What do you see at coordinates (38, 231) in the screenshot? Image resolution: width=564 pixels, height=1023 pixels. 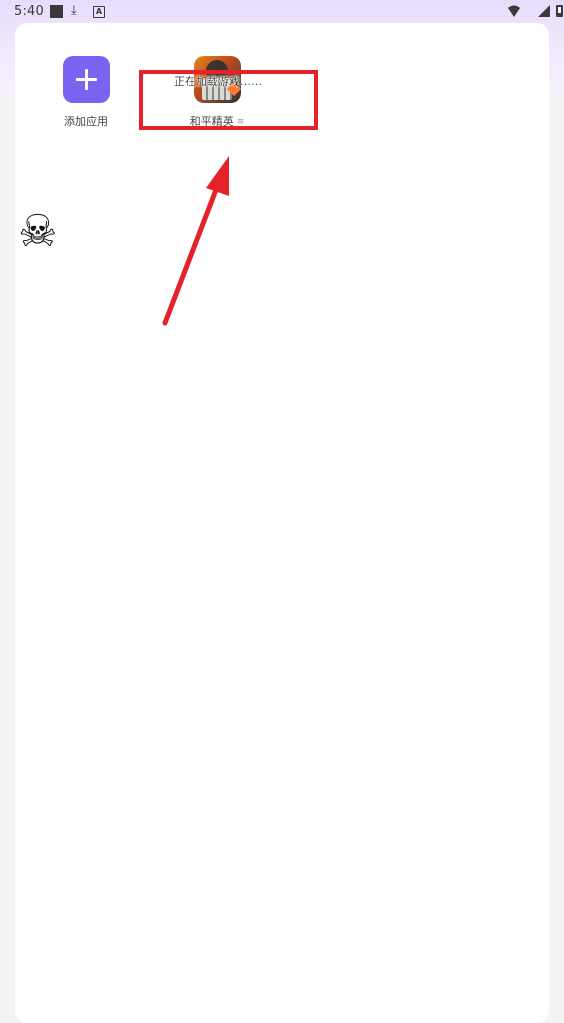 I see `skull-icon: ☠` at bounding box center [38, 231].